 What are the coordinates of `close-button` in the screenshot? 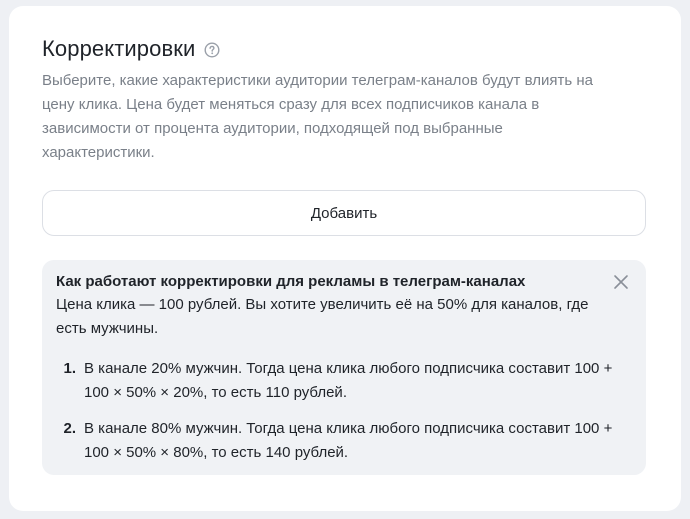 It's located at (621, 282).